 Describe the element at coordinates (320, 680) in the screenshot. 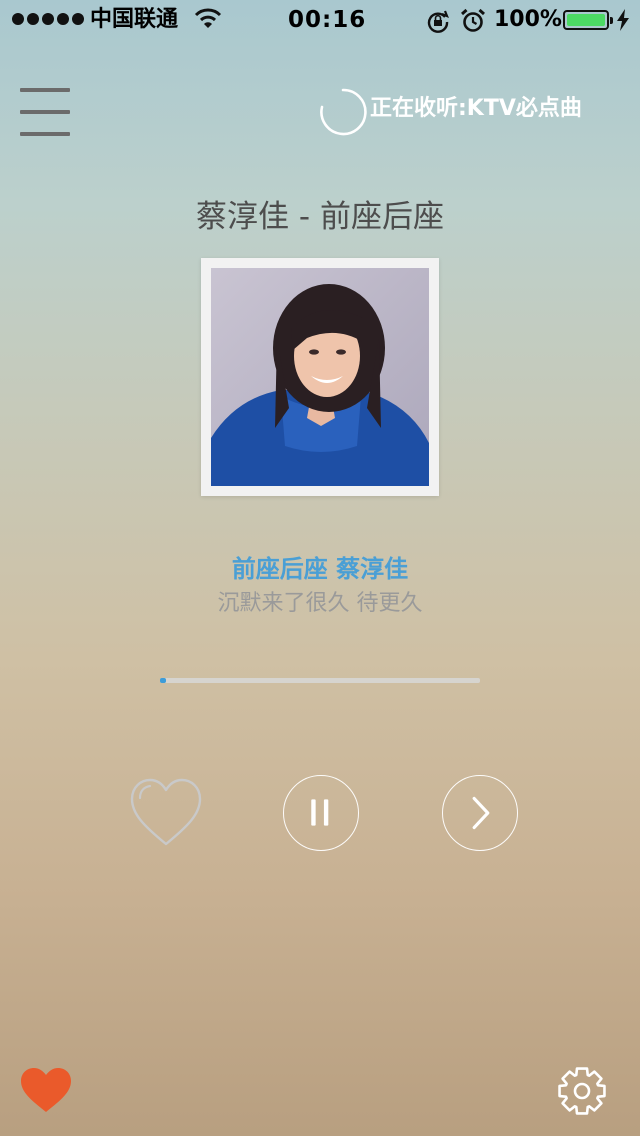

I see `playback-progress-bar` at that location.